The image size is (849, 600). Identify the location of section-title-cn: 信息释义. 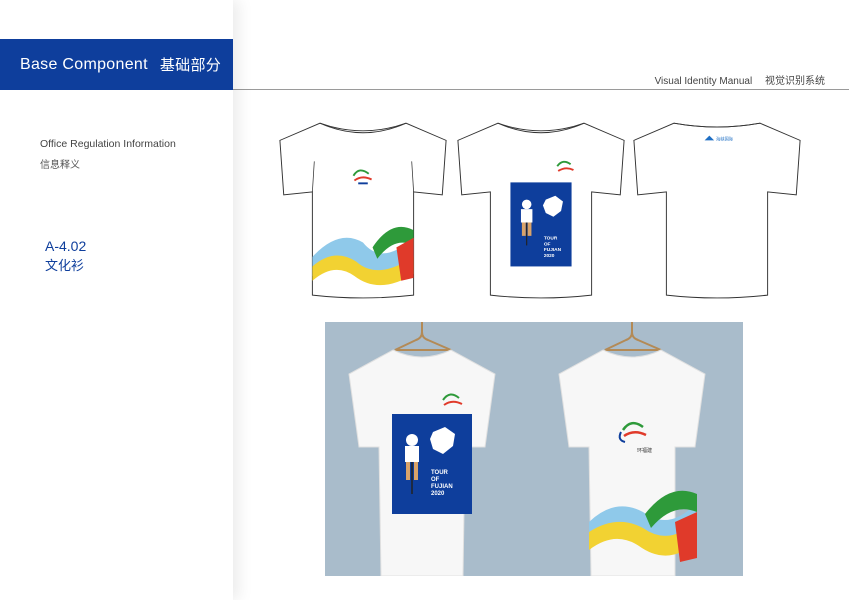
(60, 165).